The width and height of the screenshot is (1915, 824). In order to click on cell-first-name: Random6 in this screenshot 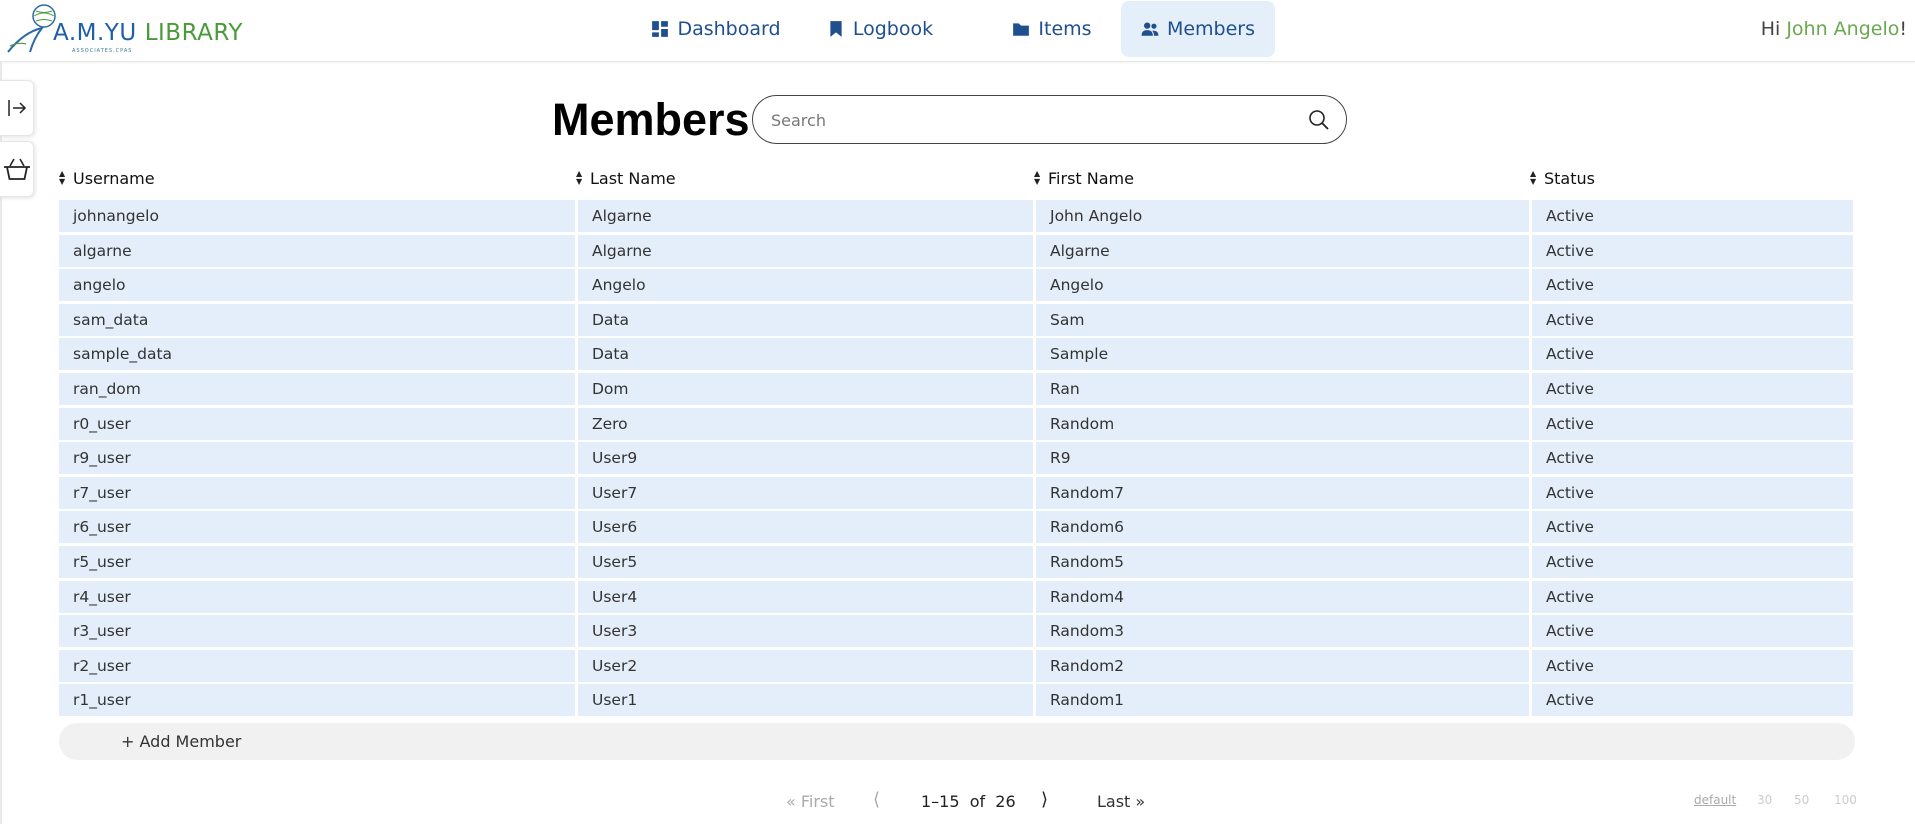, I will do `click(1282, 527)`.